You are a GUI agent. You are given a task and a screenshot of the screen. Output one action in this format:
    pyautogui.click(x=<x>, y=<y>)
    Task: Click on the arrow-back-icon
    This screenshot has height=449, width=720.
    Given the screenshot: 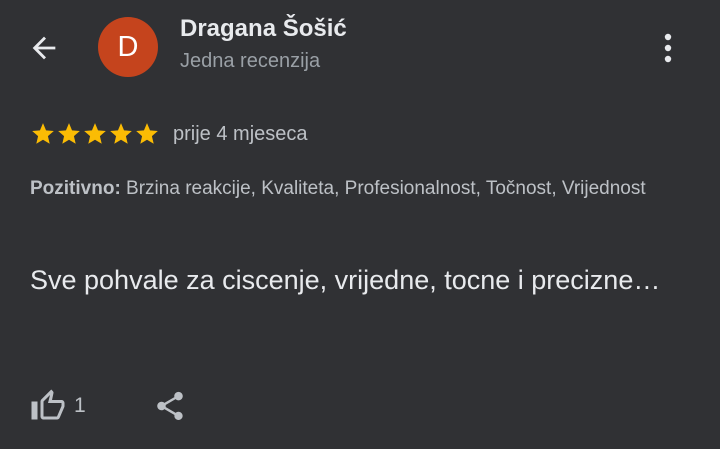 What is the action you would take?
    pyautogui.click(x=44, y=48)
    